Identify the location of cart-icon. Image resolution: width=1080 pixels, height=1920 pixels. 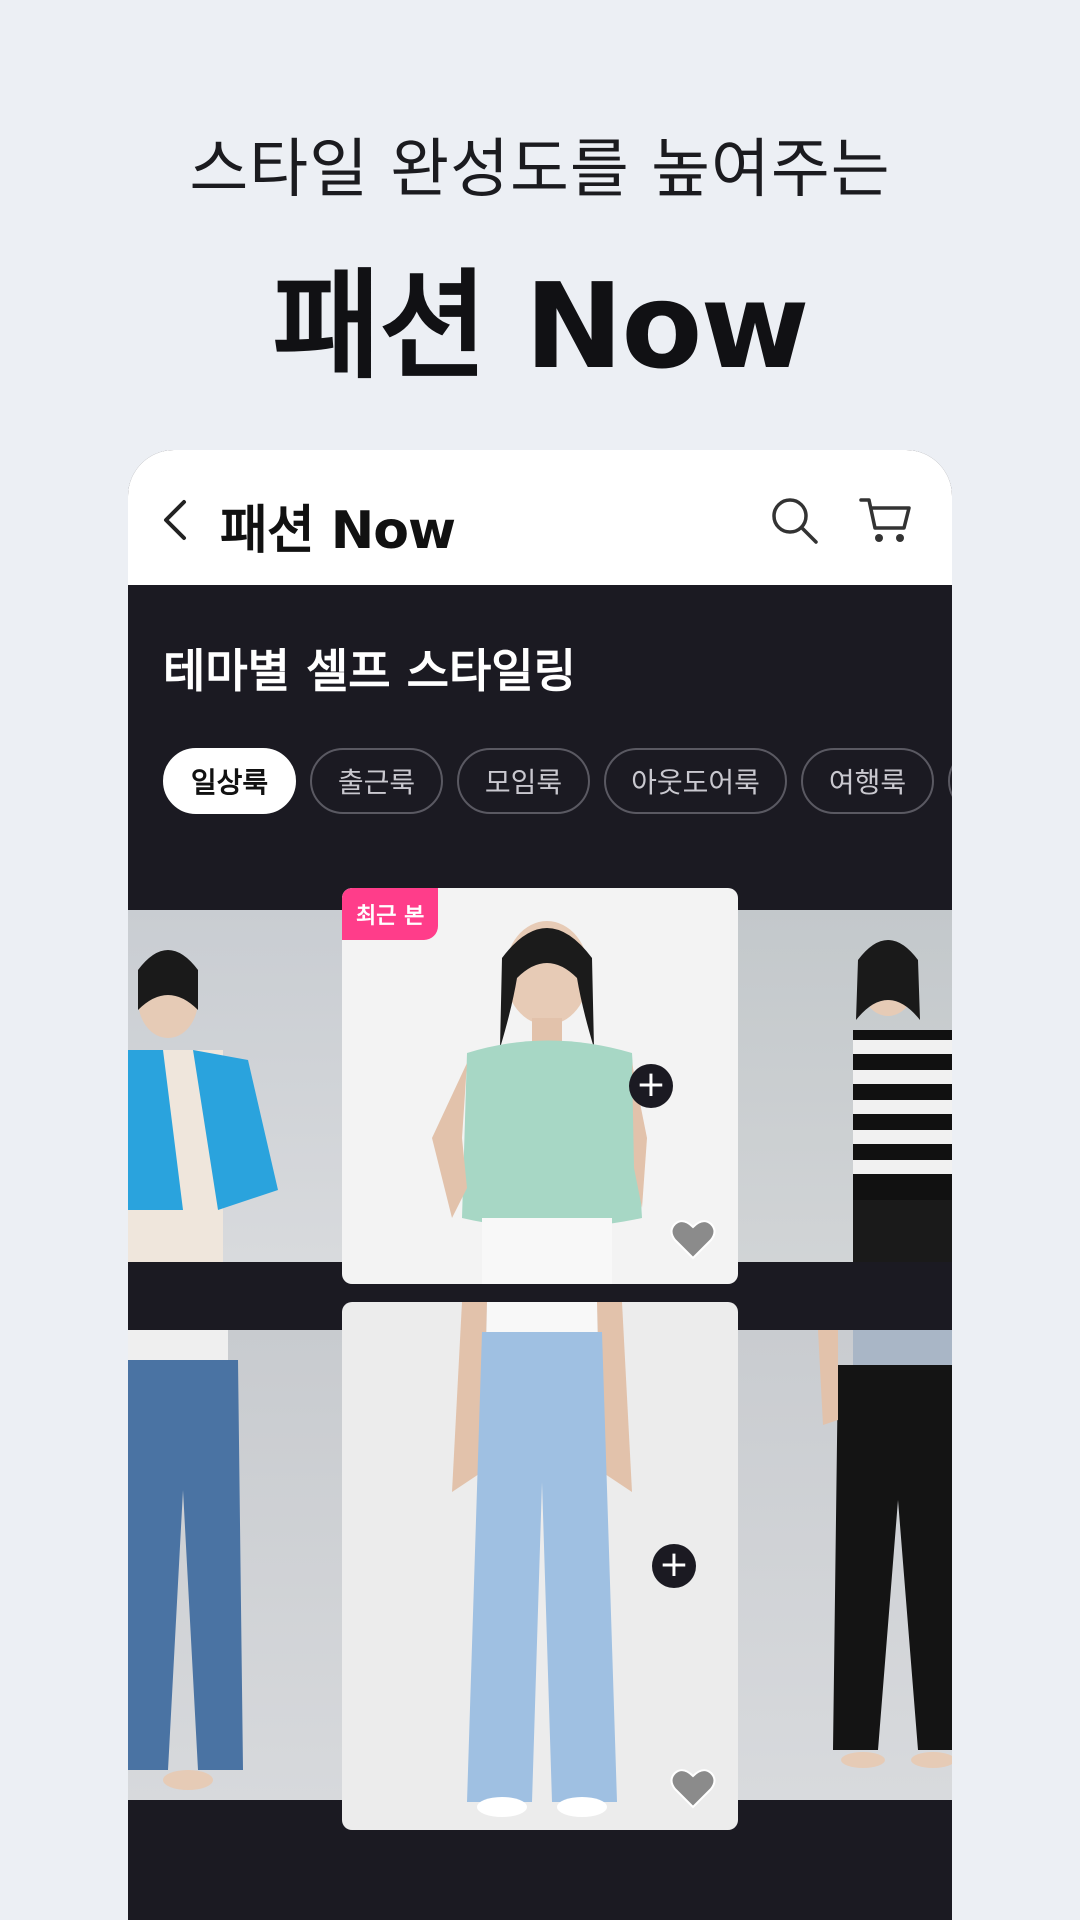
(886, 520).